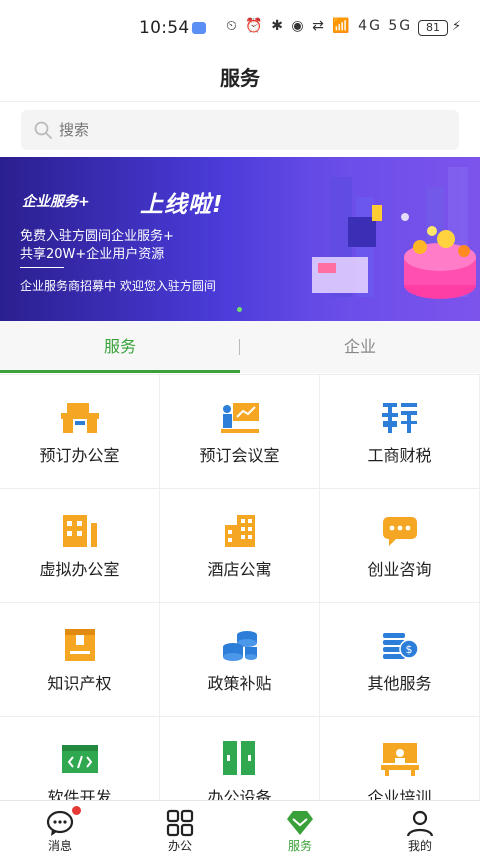  I want to click on service-office-equipment: 办公设备, so click(239, 758).